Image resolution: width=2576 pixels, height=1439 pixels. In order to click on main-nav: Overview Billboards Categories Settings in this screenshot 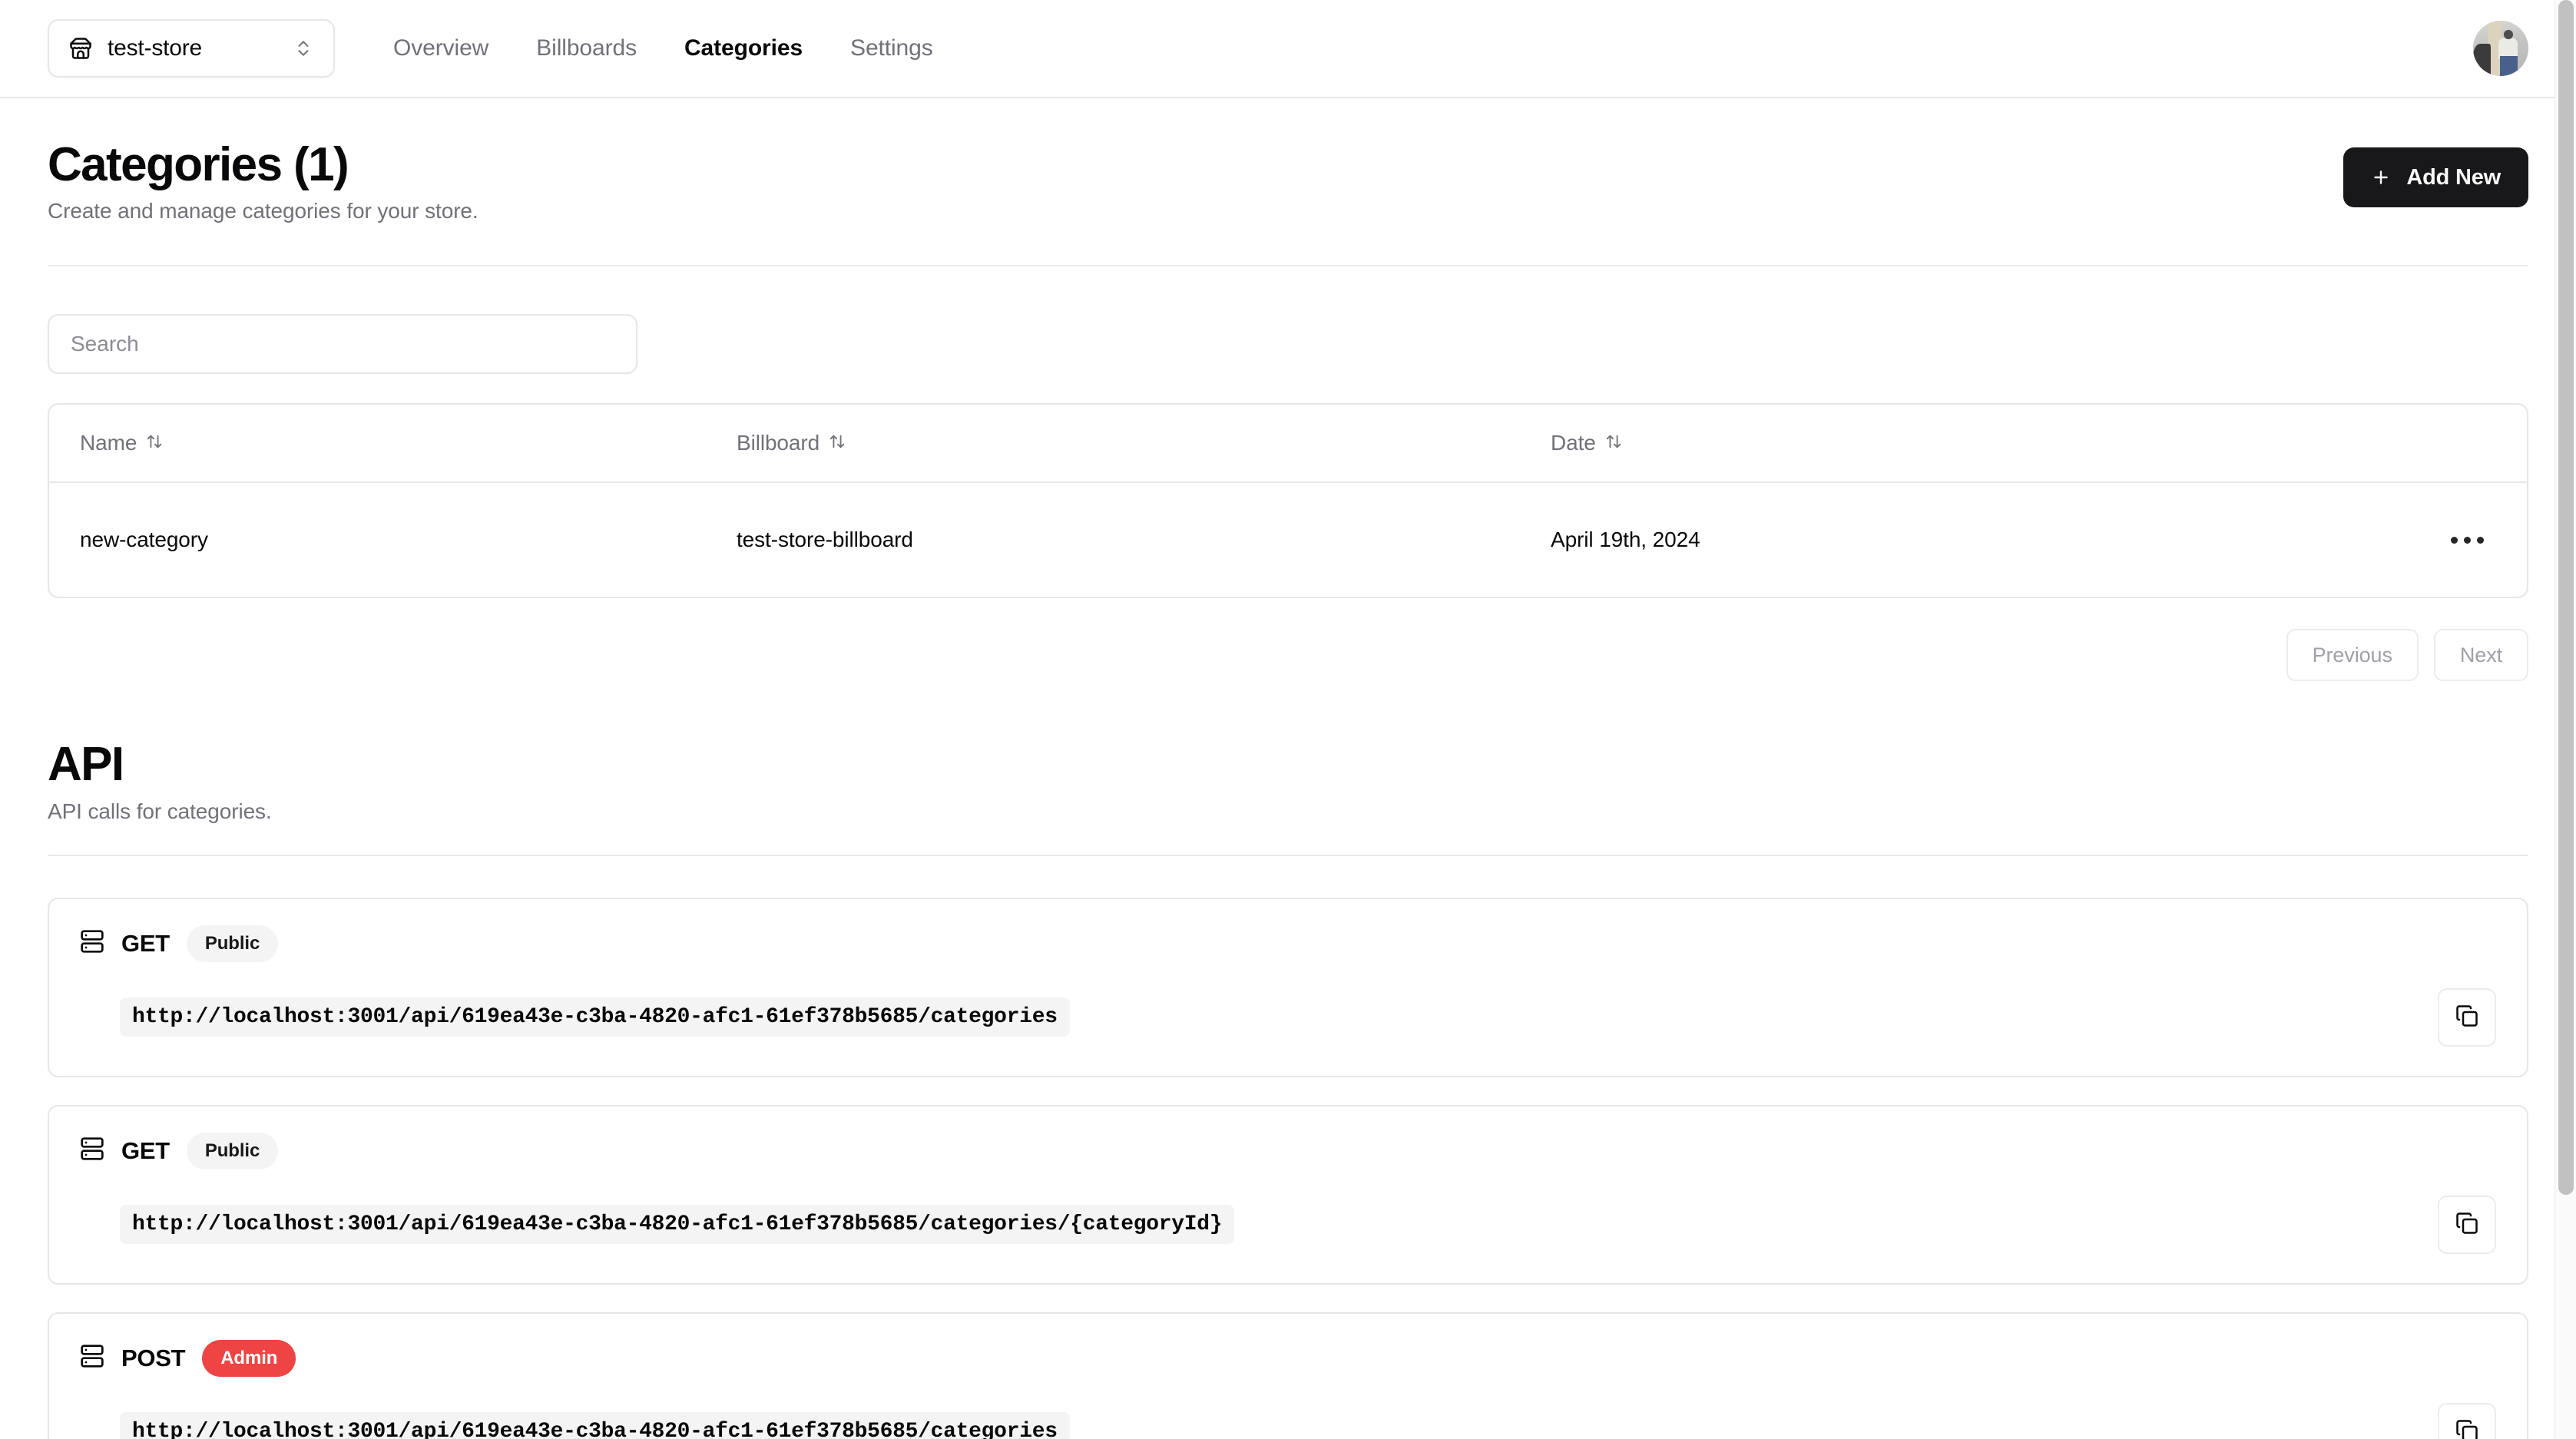, I will do `click(663, 48)`.